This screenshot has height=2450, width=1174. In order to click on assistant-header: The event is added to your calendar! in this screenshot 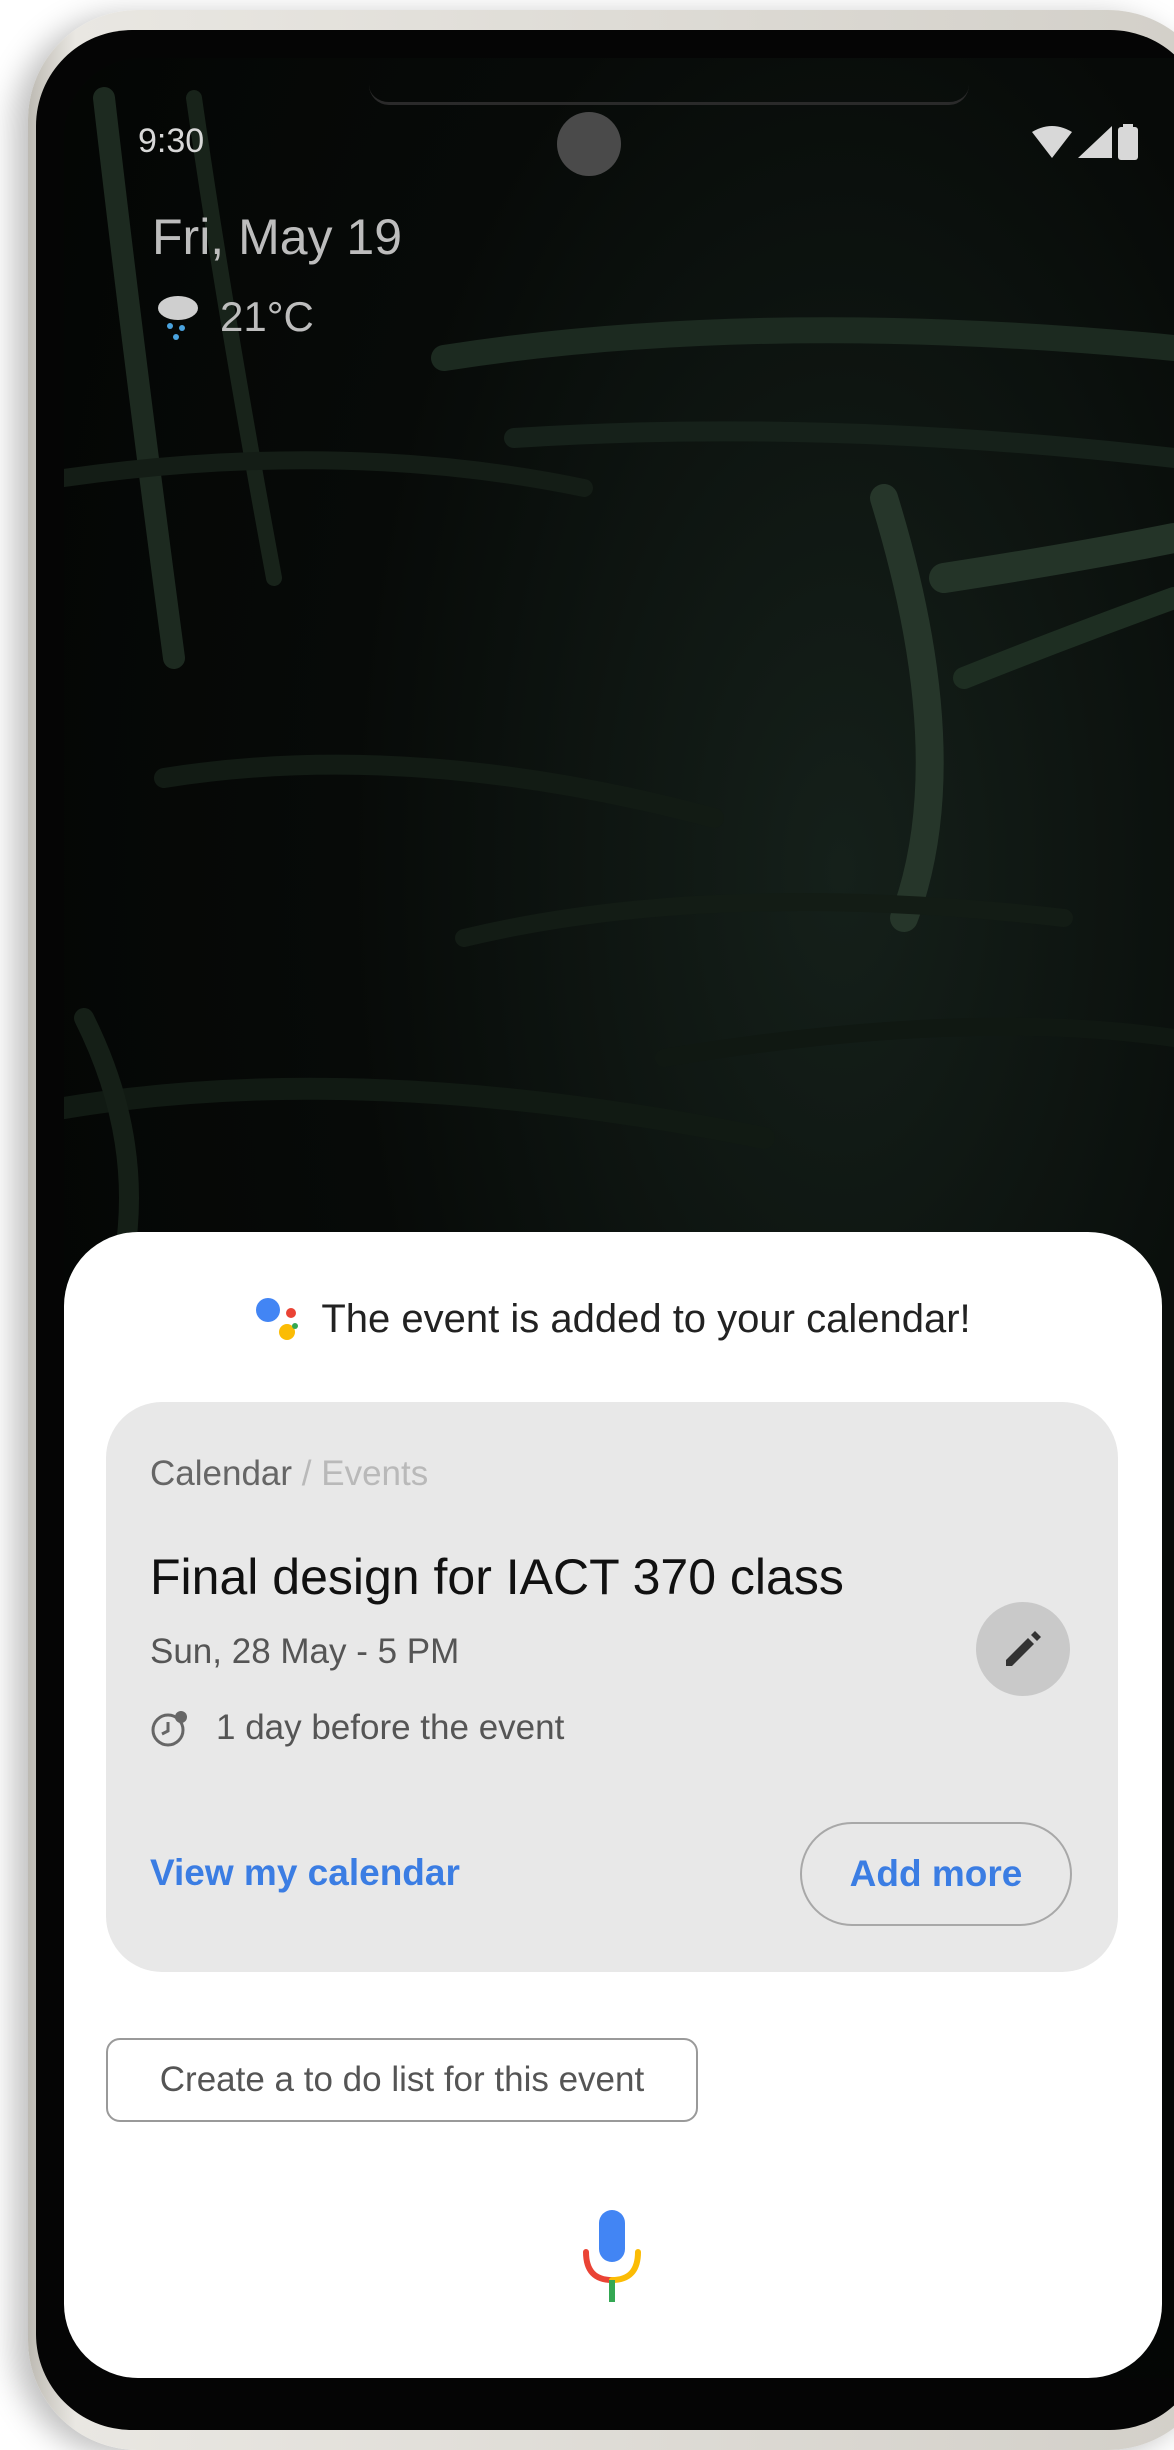, I will do `click(613, 1319)`.